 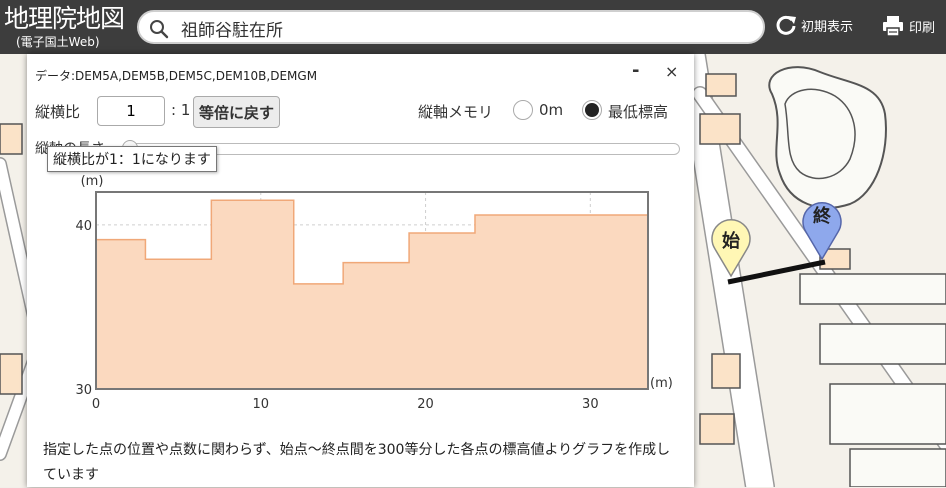 What do you see at coordinates (64, 18) in the screenshot?
I see `logo-title: 地理院地図` at bounding box center [64, 18].